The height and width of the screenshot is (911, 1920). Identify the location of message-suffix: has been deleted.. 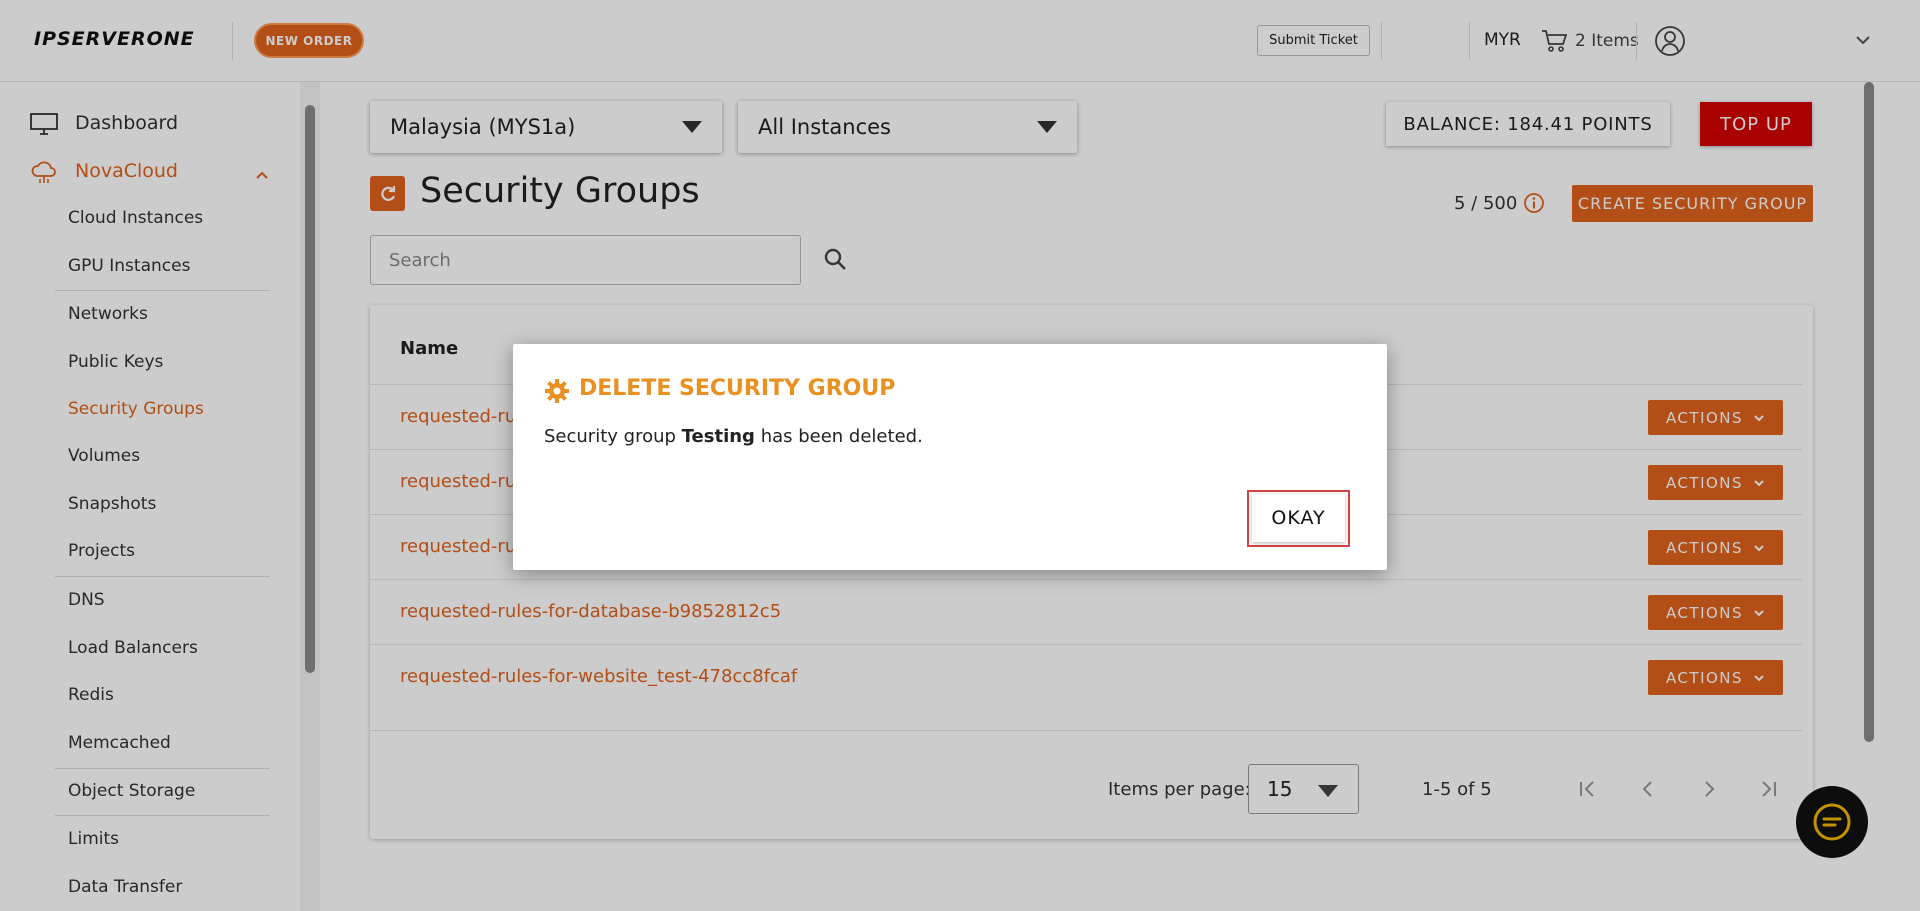
(841, 436).